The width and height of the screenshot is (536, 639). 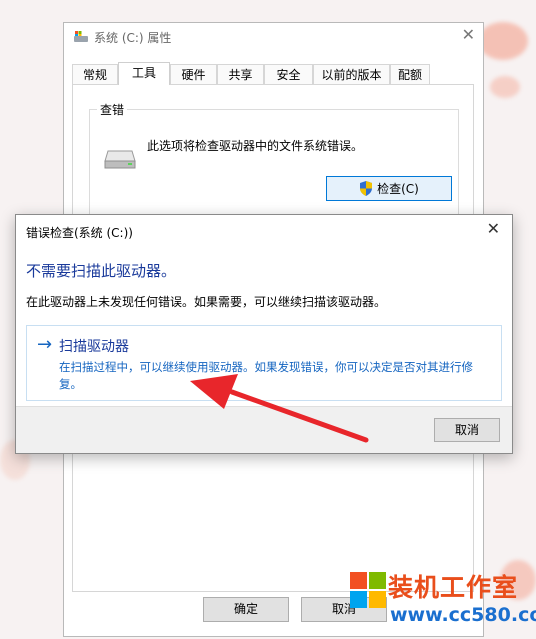 What do you see at coordinates (79, 233) in the screenshot?
I see `dialog-title: 错误检查(系统 (C:))` at bounding box center [79, 233].